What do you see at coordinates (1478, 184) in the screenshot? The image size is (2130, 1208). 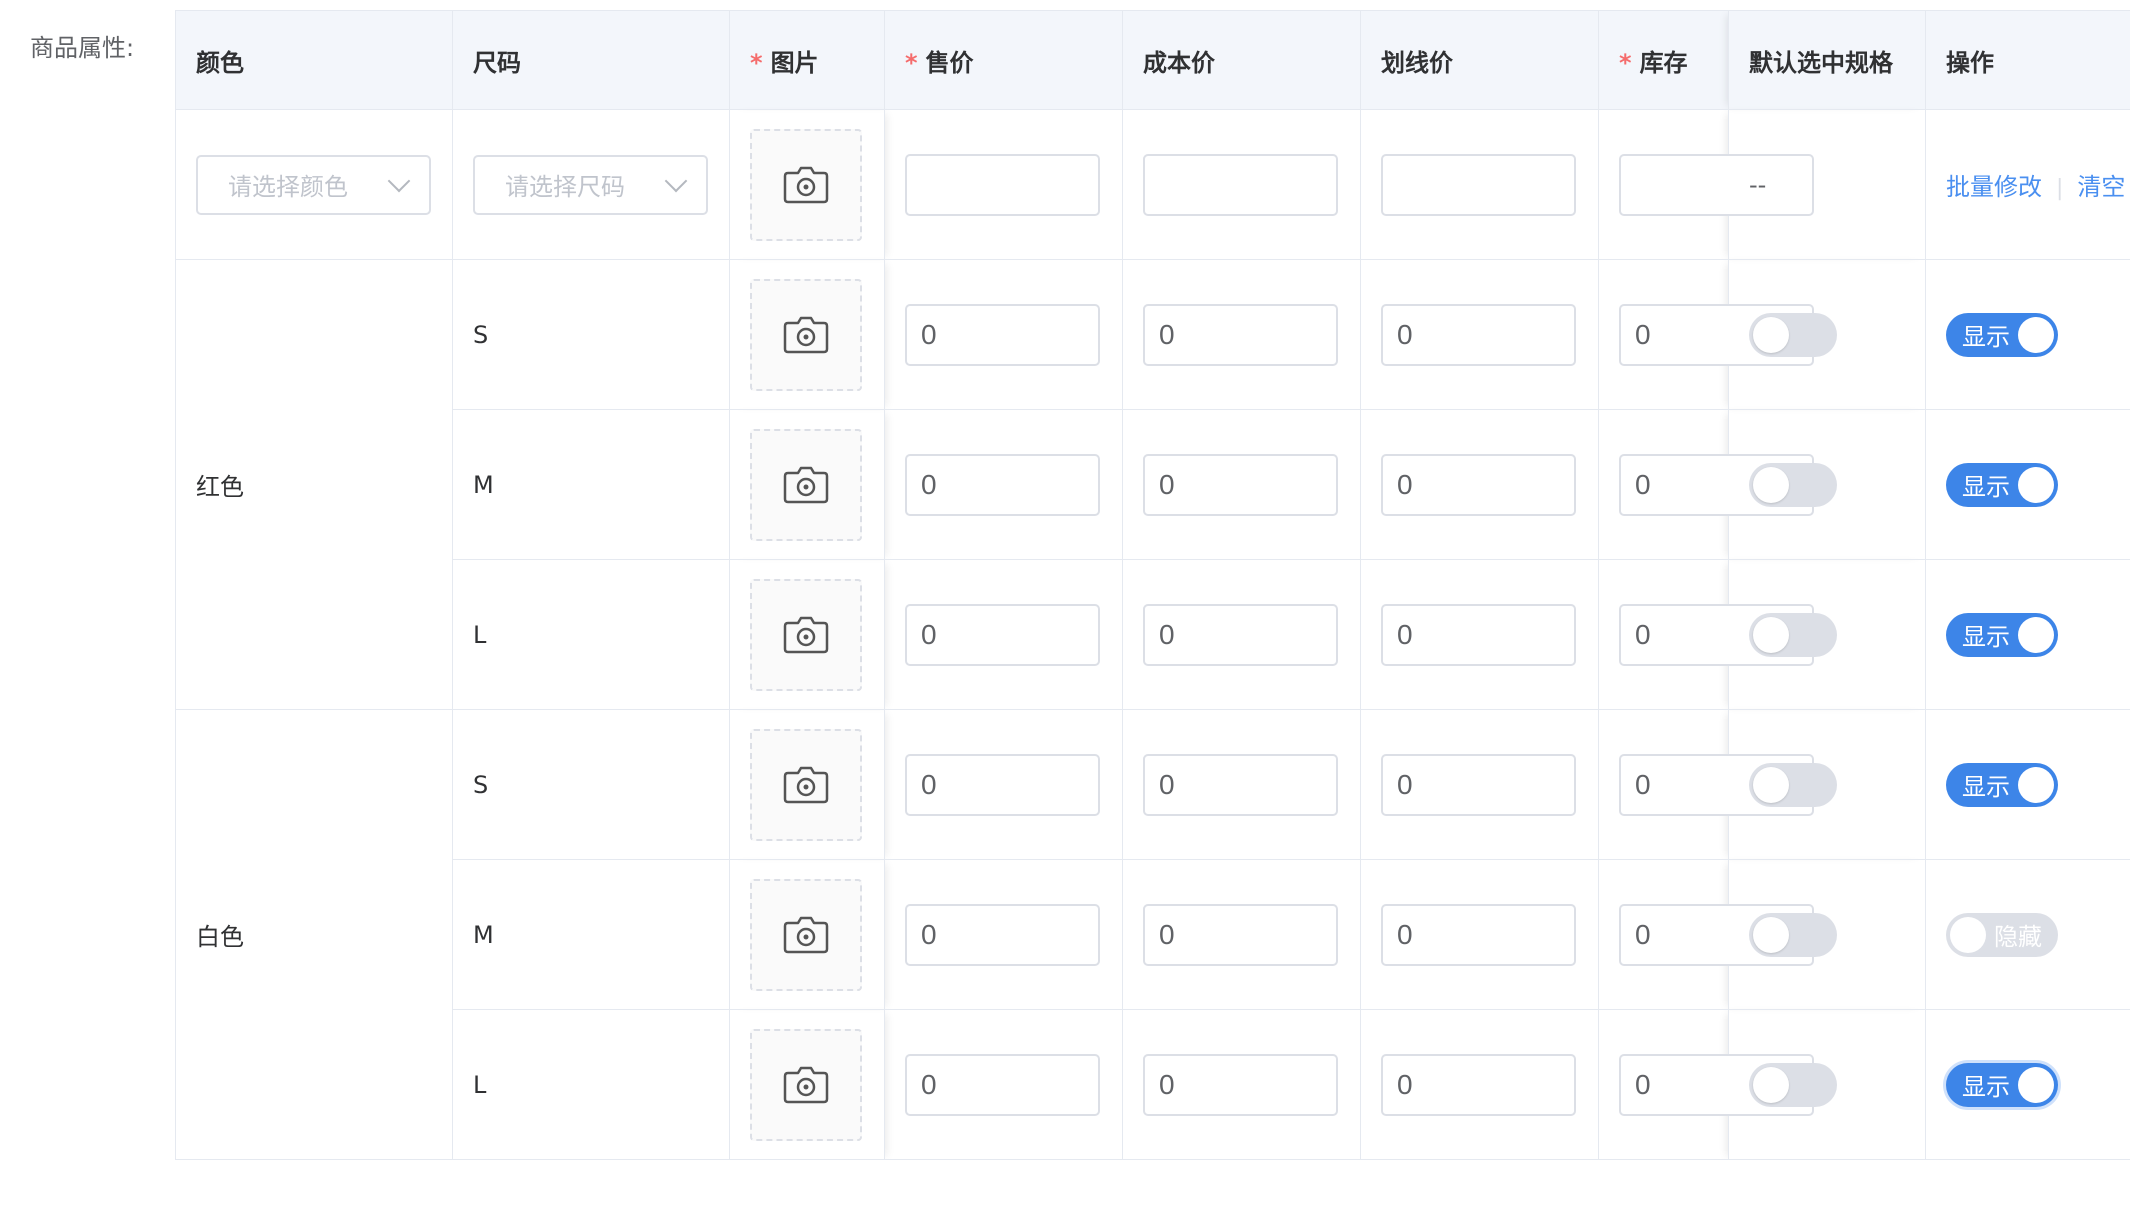 I see `batch-list-price-input` at bounding box center [1478, 184].